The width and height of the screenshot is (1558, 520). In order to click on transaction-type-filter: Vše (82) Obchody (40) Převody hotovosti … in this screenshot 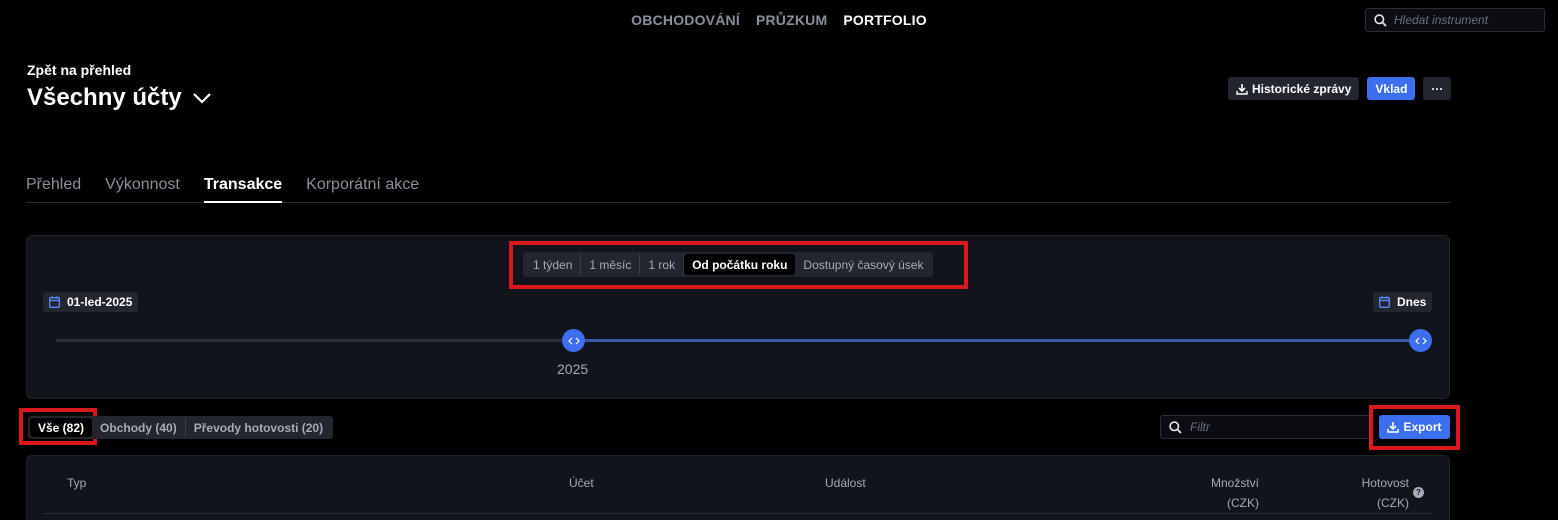, I will do `click(181, 427)`.